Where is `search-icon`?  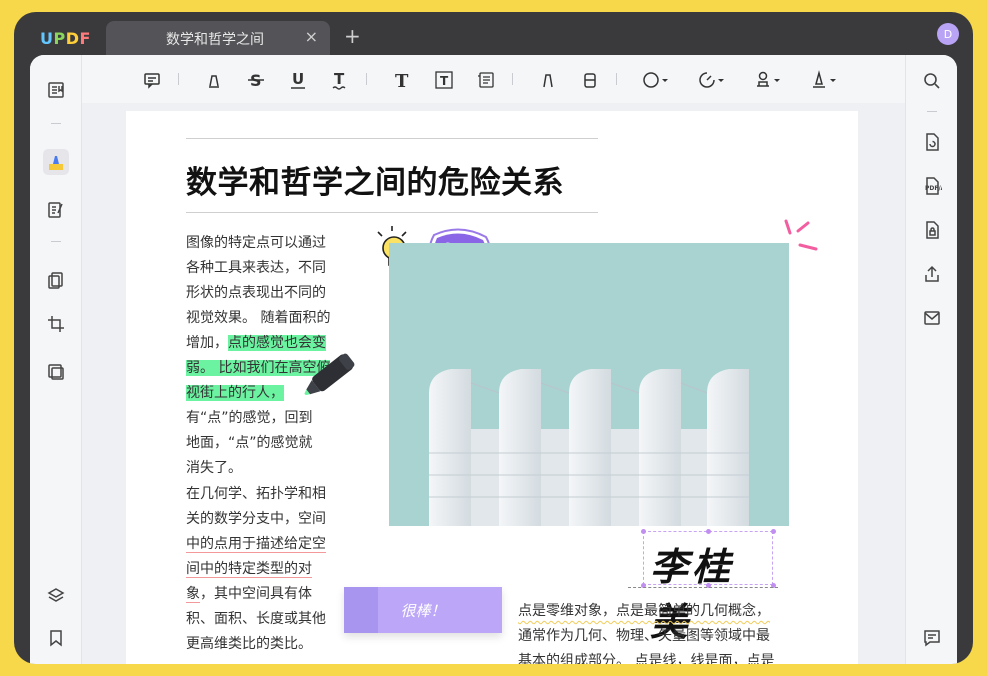
search-icon is located at coordinates (932, 81).